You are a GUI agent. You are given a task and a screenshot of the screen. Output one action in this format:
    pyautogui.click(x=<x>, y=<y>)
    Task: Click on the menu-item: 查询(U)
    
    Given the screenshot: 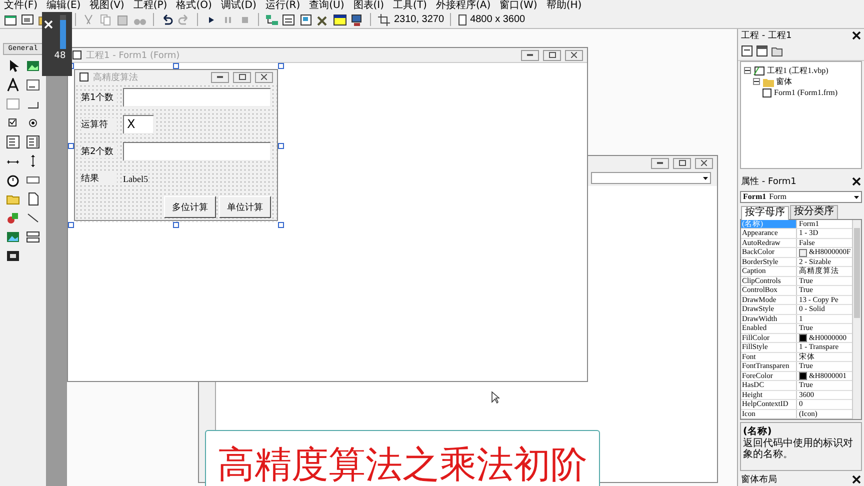 What is the action you would take?
    pyautogui.click(x=326, y=5)
    